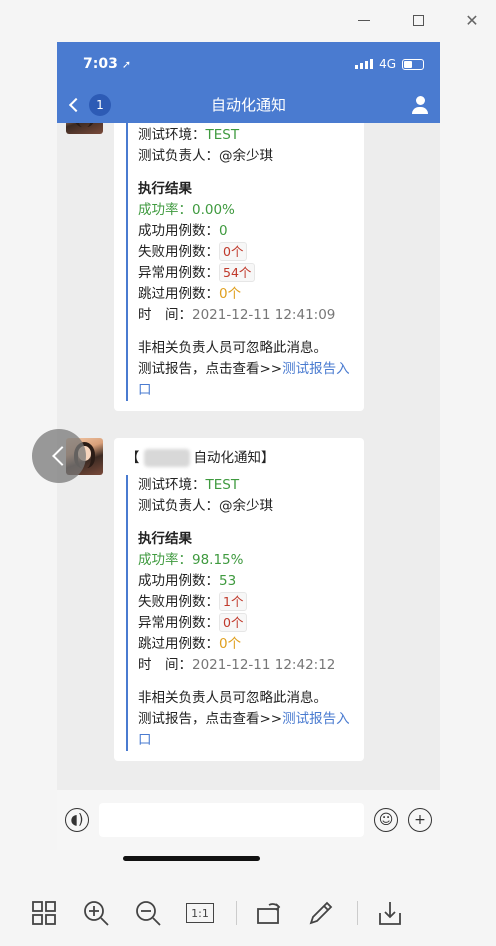  I want to click on time-value: 2021-12-11 12:41:09, so click(264, 315).